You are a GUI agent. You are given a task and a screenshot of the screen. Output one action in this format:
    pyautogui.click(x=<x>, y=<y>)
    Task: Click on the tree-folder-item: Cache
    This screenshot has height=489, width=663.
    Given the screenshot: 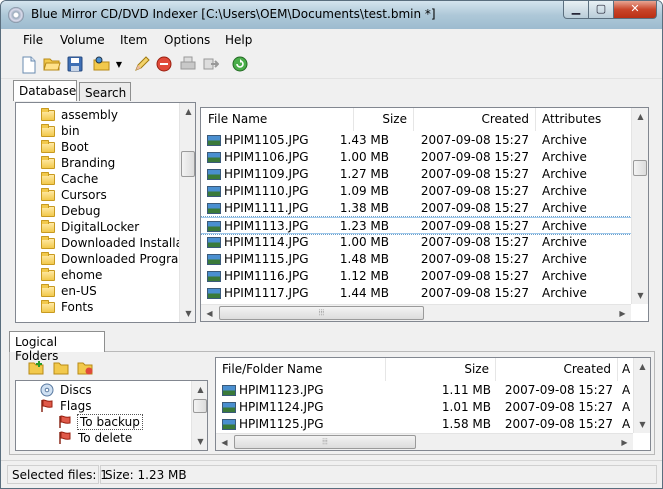 What is the action you would take?
    pyautogui.click(x=96, y=179)
    